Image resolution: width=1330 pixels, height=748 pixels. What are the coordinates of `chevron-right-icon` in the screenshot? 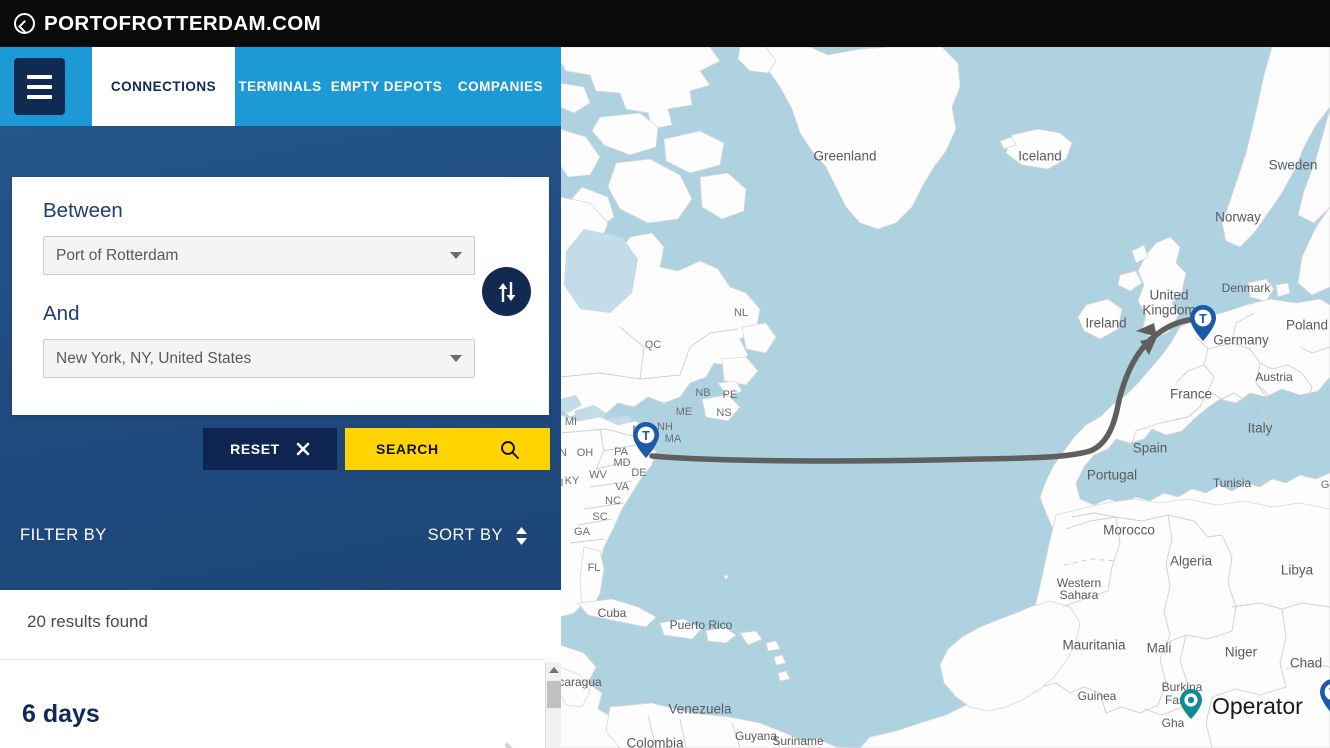 It's located at (508, 745).